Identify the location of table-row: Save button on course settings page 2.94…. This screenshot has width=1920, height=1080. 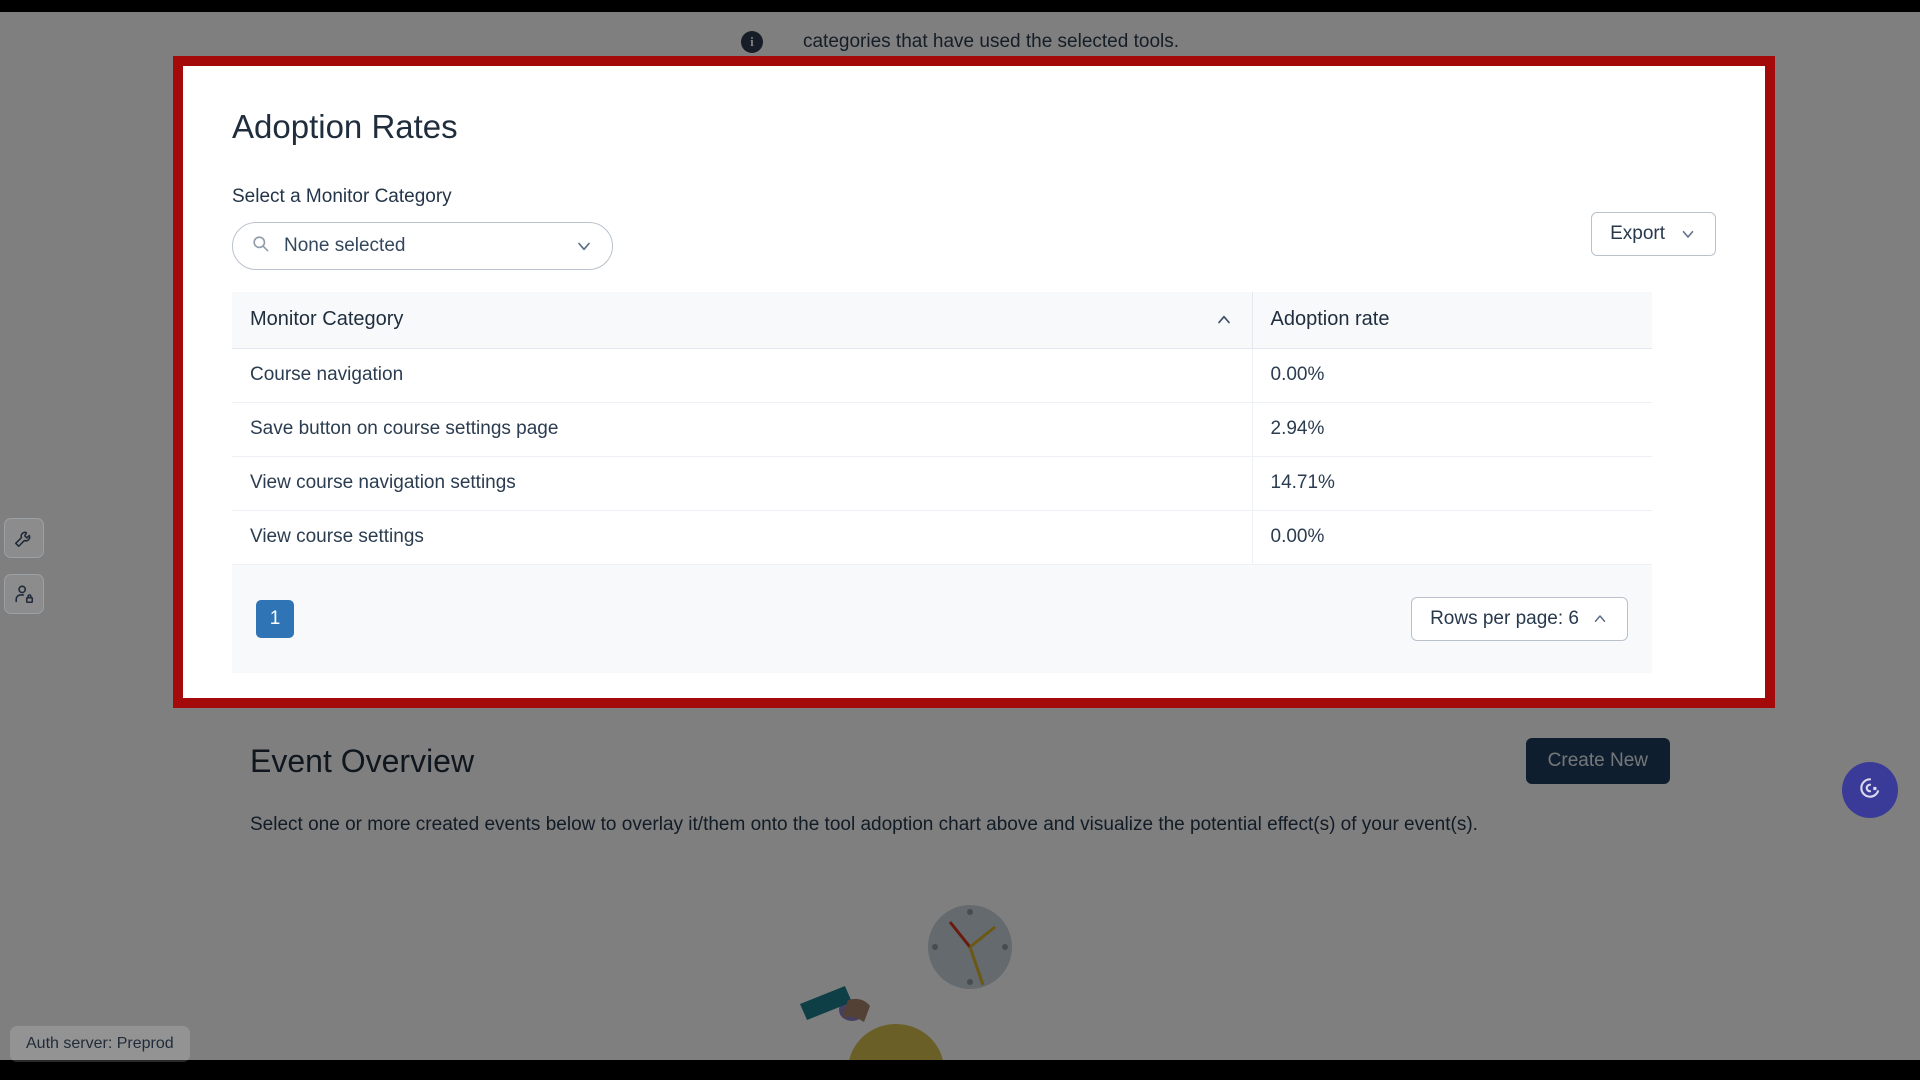
(942, 429).